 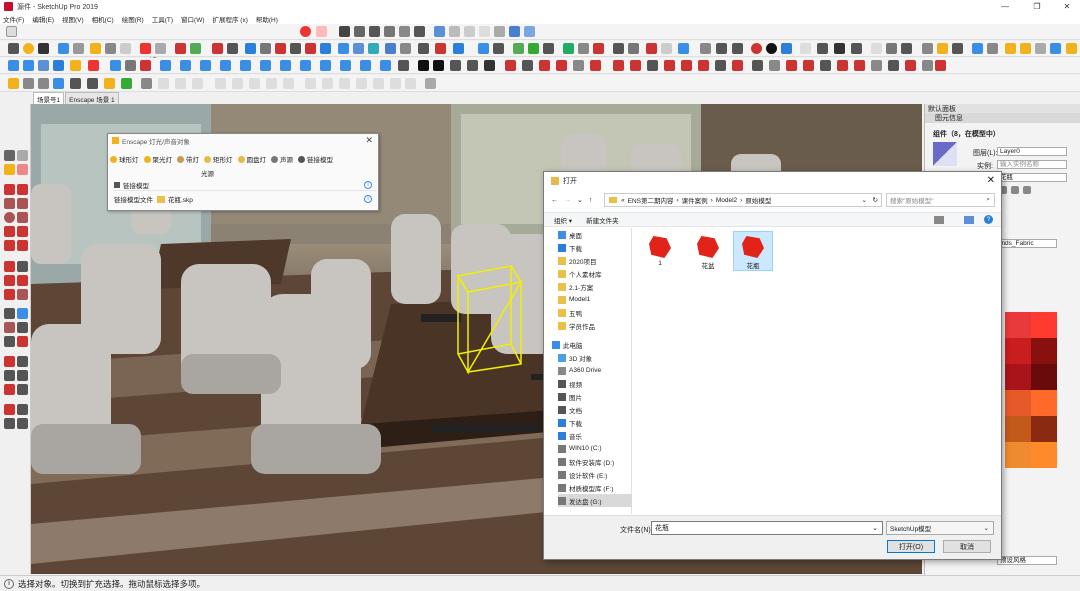 What do you see at coordinates (595, 435) in the screenshot?
I see `nav-item-music: 音乐` at bounding box center [595, 435].